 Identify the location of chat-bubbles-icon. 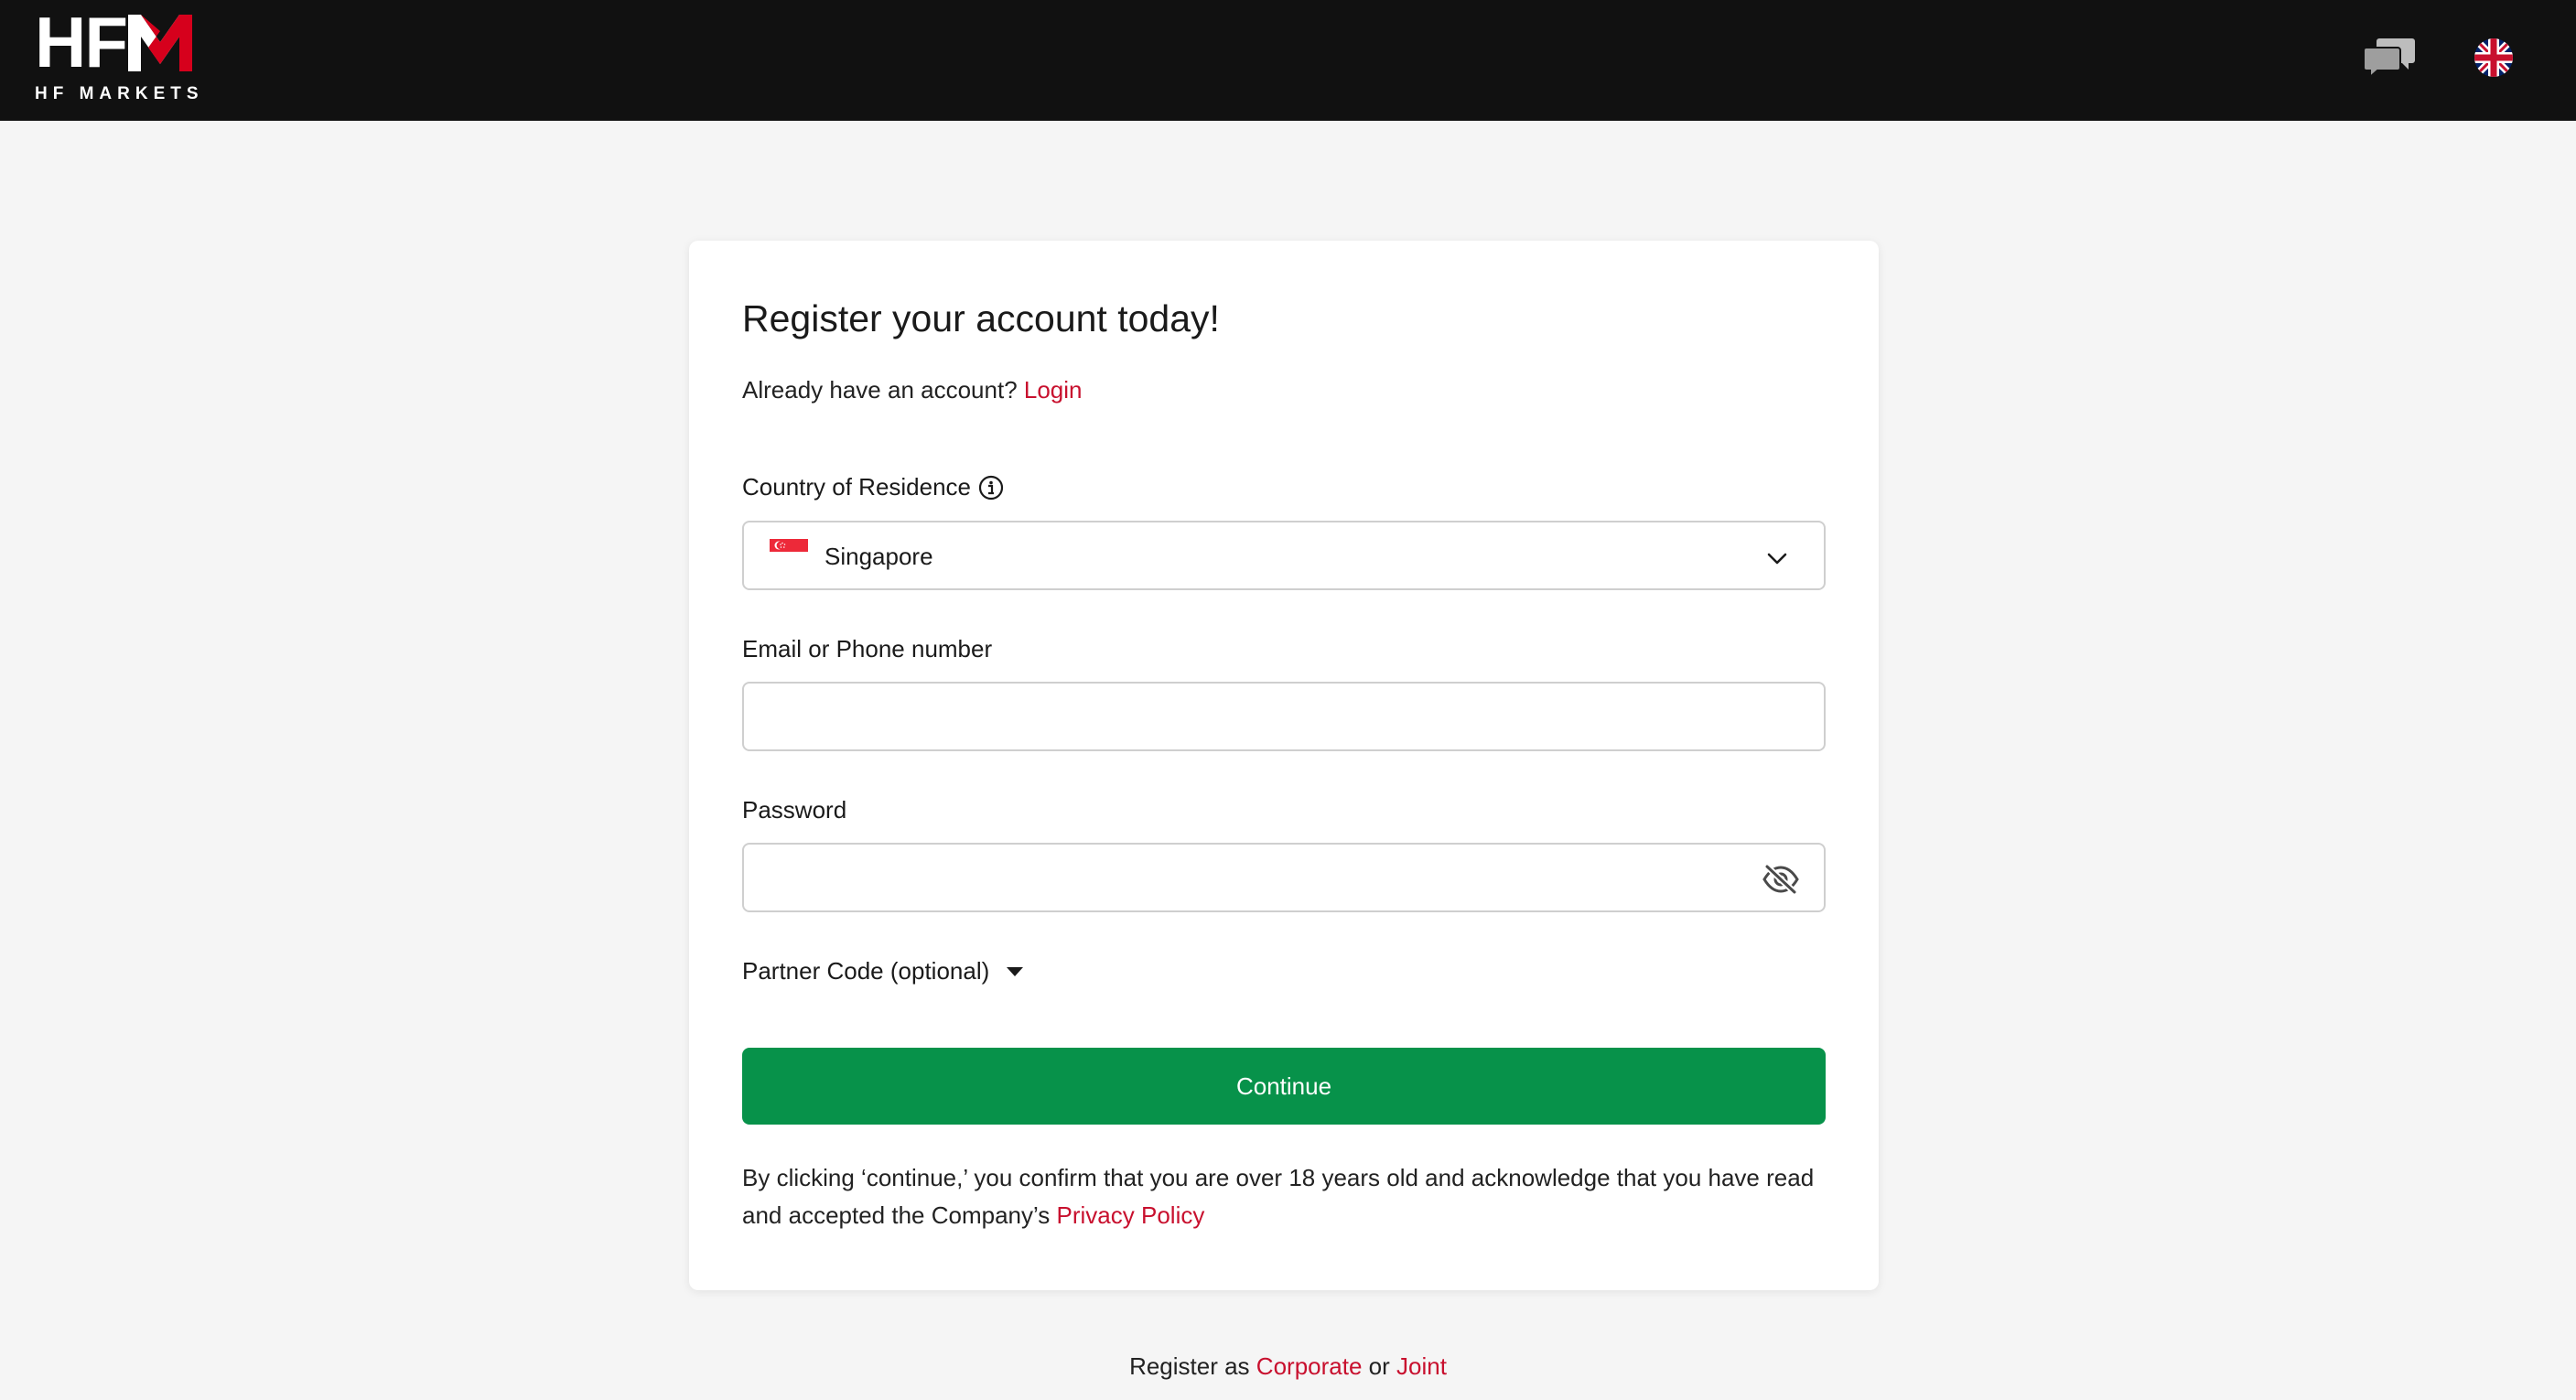
(2389, 59).